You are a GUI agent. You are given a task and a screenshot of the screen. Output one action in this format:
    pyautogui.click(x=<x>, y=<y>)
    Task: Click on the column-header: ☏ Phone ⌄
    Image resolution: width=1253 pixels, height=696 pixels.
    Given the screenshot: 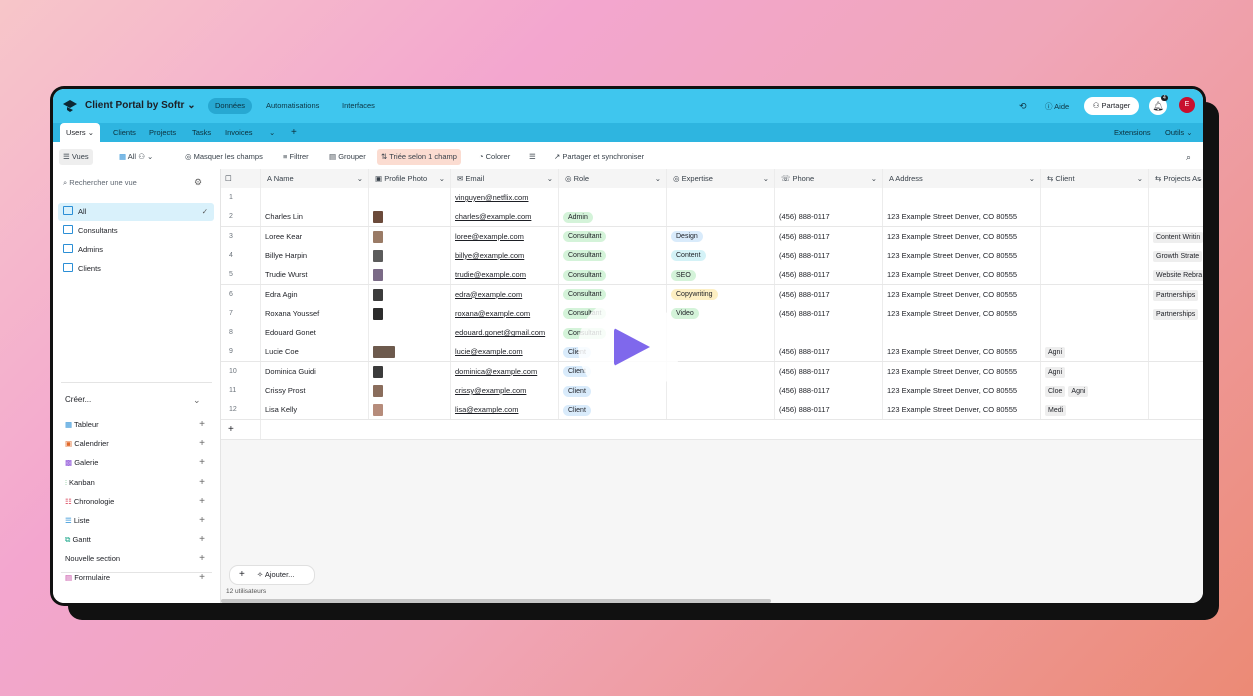 What is the action you would take?
    pyautogui.click(x=829, y=178)
    